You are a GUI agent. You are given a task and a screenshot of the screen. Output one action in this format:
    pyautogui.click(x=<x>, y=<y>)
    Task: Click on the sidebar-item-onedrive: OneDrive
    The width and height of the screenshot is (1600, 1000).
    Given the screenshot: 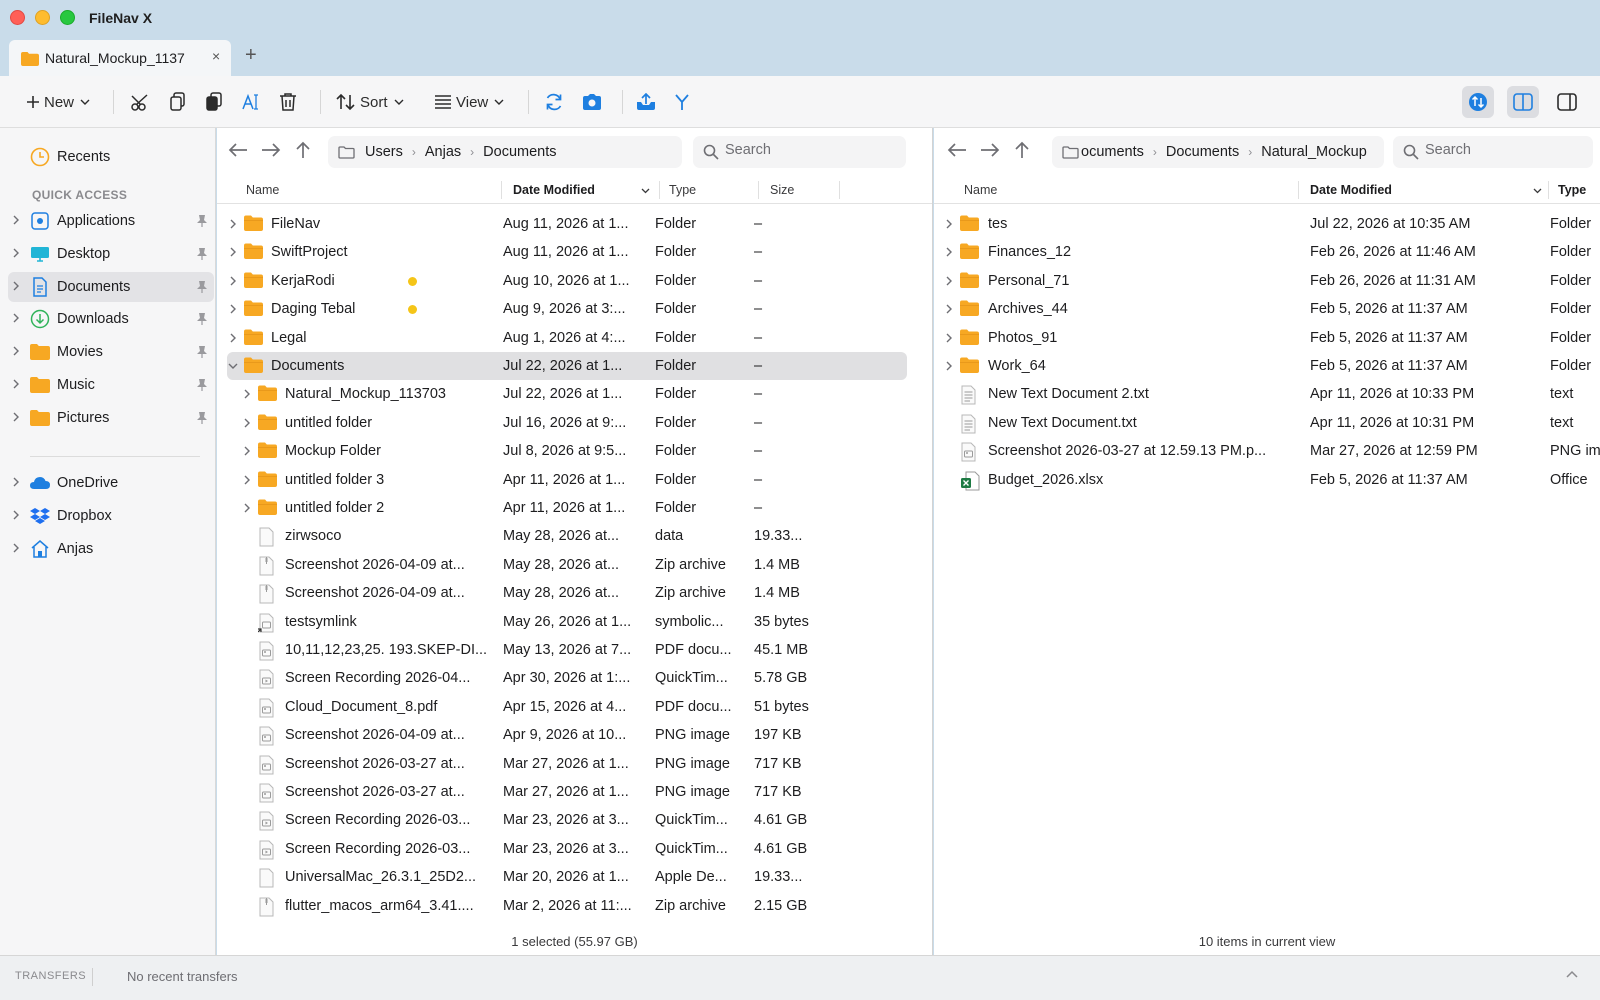 What is the action you would take?
    pyautogui.click(x=111, y=483)
    